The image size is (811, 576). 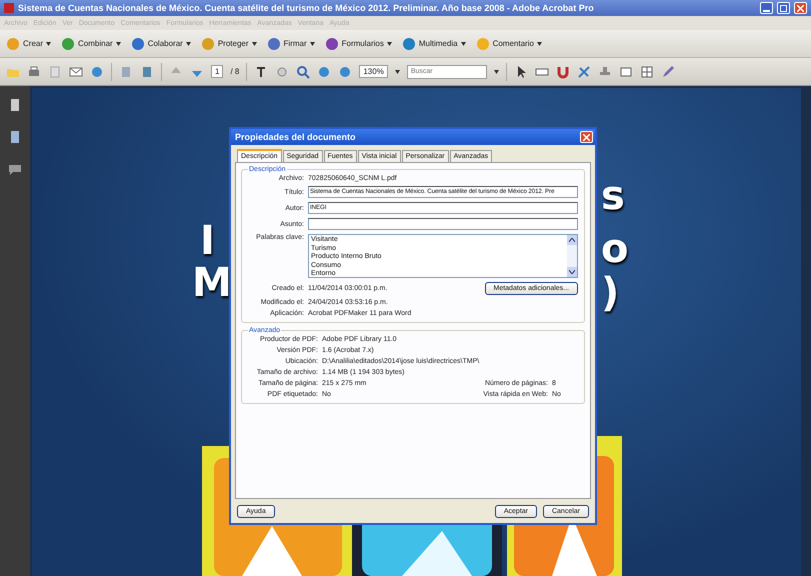 I want to click on form-icon, so click(x=625, y=71).